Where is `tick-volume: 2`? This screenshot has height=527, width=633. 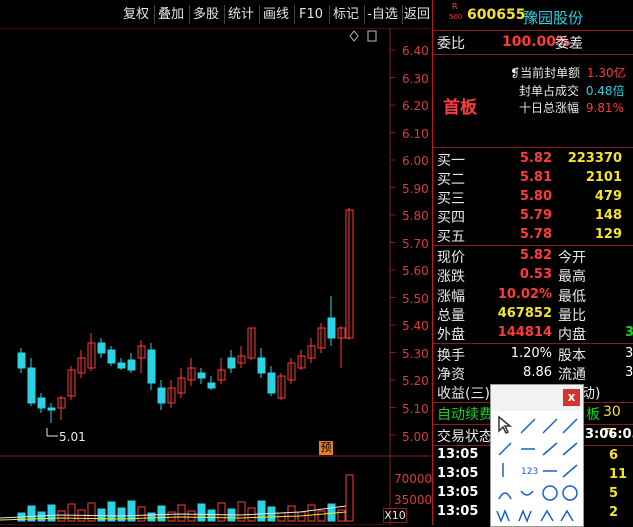 tick-volume: 2 is located at coordinates (614, 512).